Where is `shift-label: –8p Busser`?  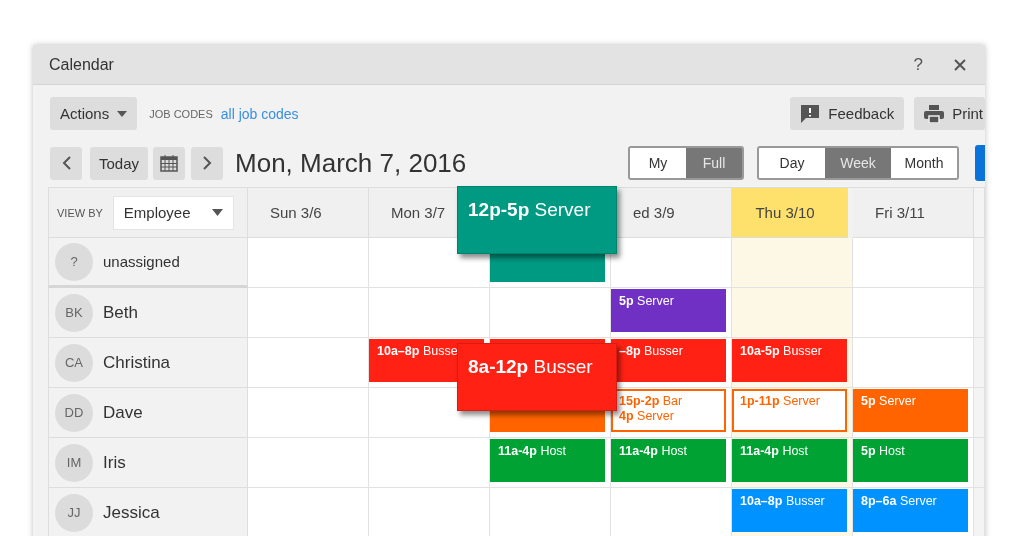
shift-label: –8p Busser is located at coordinates (651, 351).